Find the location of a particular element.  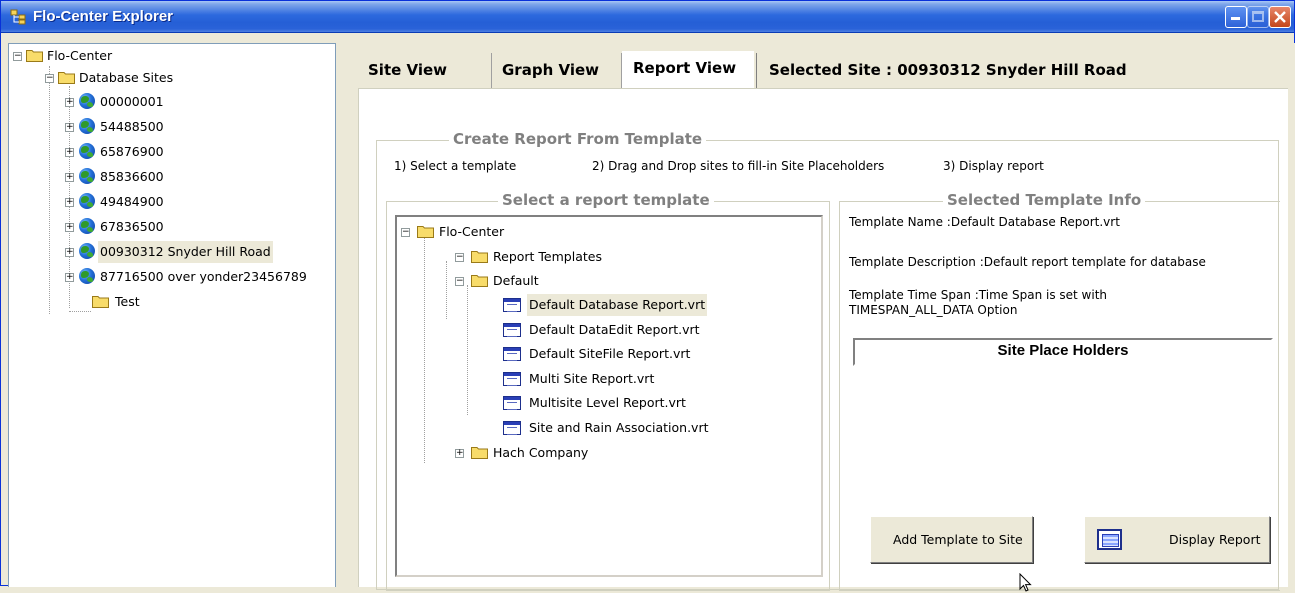

tree-item-label: Hach Company is located at coordinates (541, 452).